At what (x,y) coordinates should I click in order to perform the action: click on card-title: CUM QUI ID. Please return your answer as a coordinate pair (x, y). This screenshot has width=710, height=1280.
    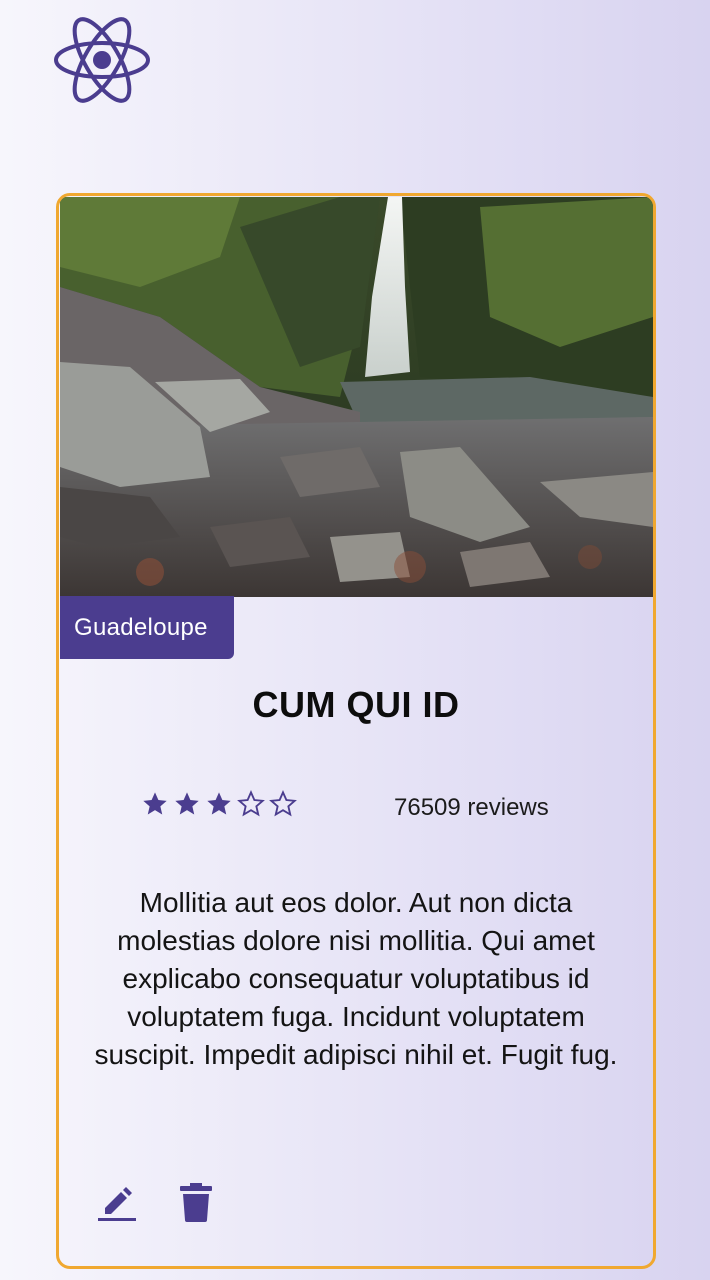
    Looking at the image, I should click on (356, 704).